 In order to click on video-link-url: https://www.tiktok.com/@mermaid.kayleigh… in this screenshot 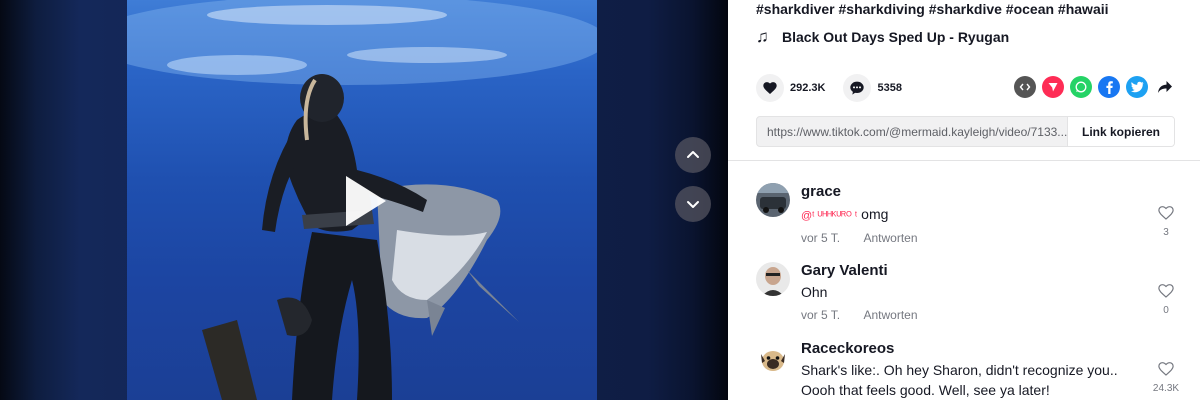, I will do `click(912, 131)`.